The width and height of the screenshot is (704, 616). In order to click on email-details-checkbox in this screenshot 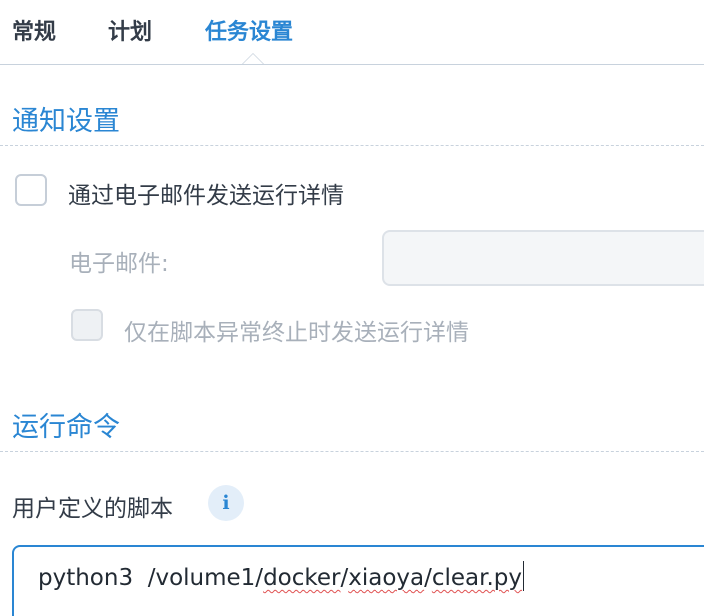, I will do `click(31, 190)`.